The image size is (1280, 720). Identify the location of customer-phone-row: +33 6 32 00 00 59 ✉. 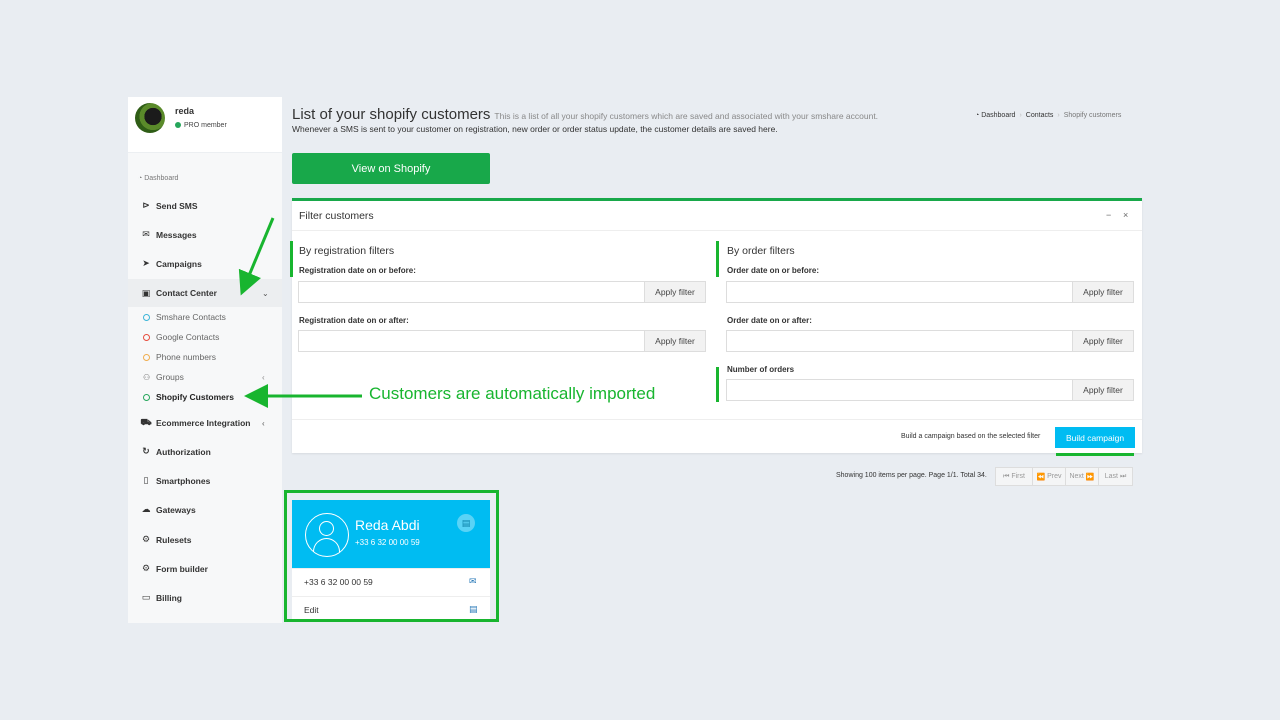
(391, 581).